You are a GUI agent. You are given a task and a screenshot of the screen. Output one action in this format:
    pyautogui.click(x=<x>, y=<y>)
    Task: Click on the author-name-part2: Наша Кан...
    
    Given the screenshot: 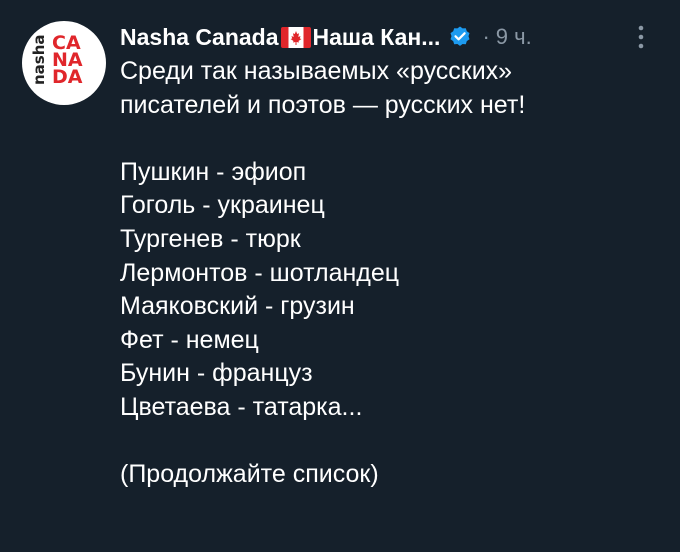 What is the action you would take?
    pyautogui.click(x=376, y=36)
    